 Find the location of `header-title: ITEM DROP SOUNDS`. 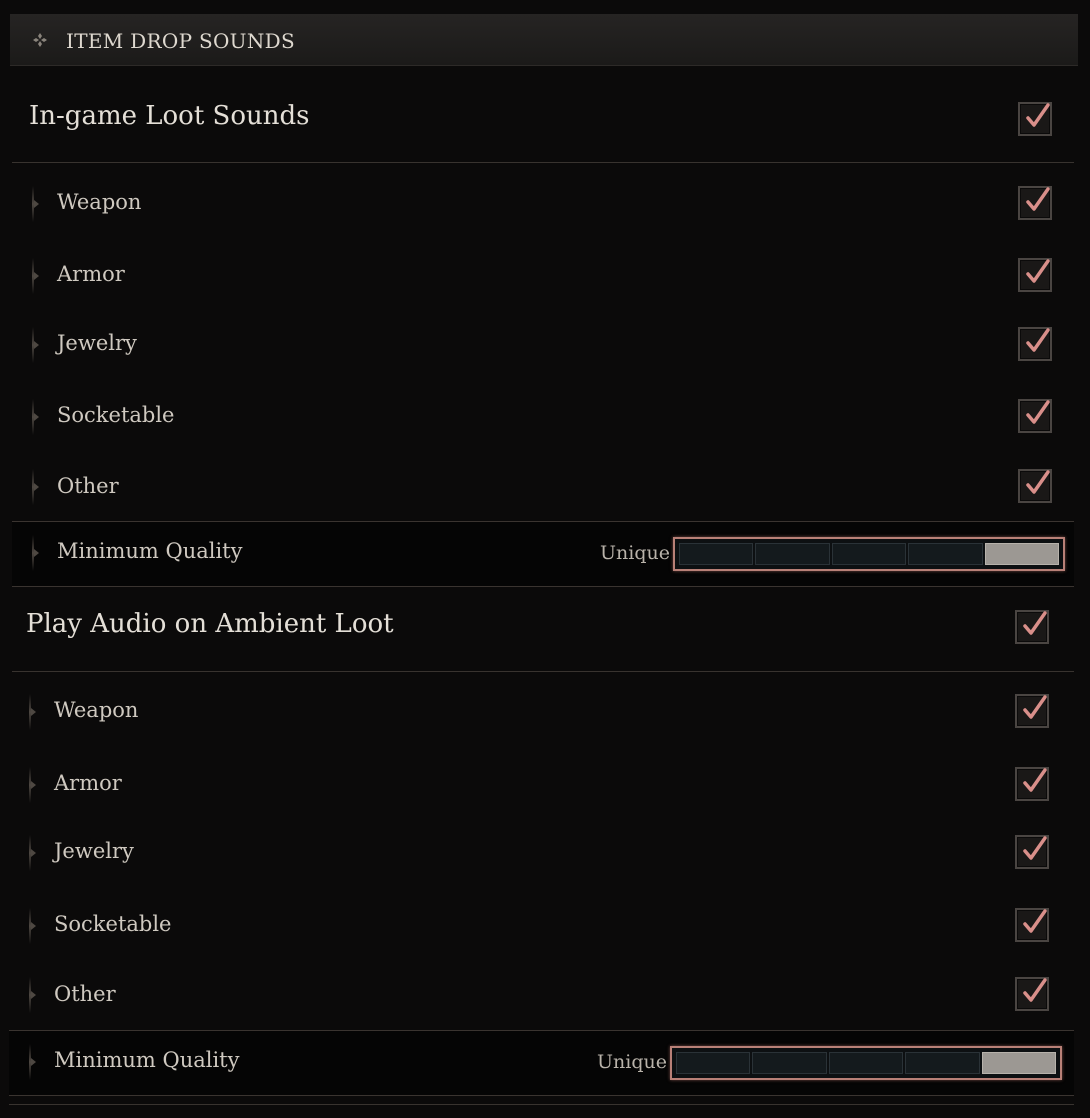

header-title: ITEM DROP SOUNDS is located at coordinates (180, 41).